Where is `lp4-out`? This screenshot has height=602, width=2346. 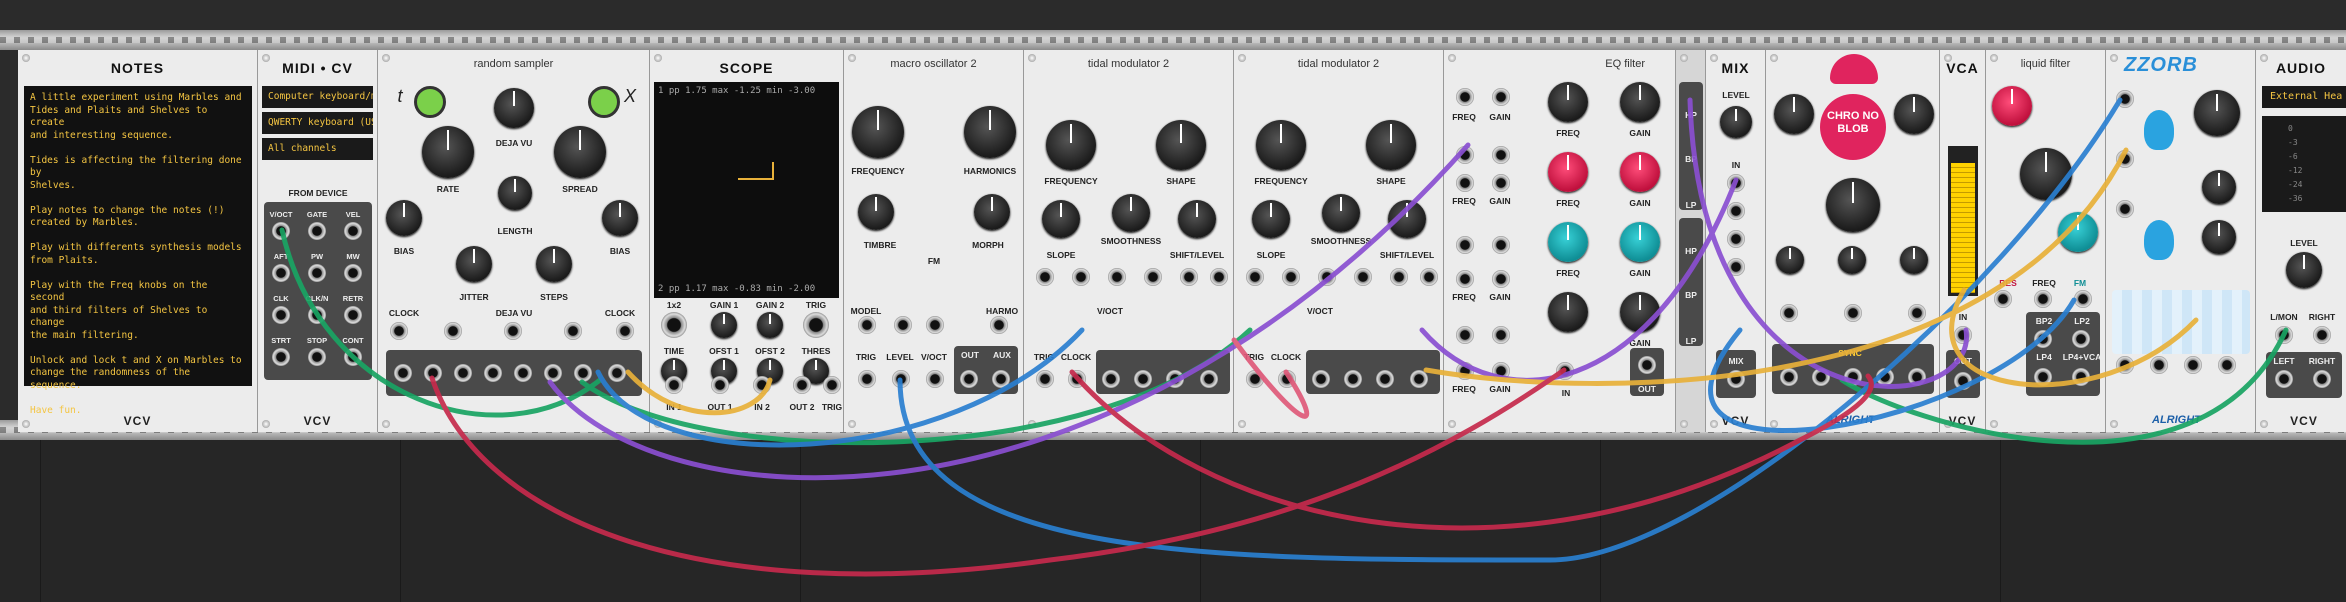
lp4-out is located at coordinates (2043, 377).